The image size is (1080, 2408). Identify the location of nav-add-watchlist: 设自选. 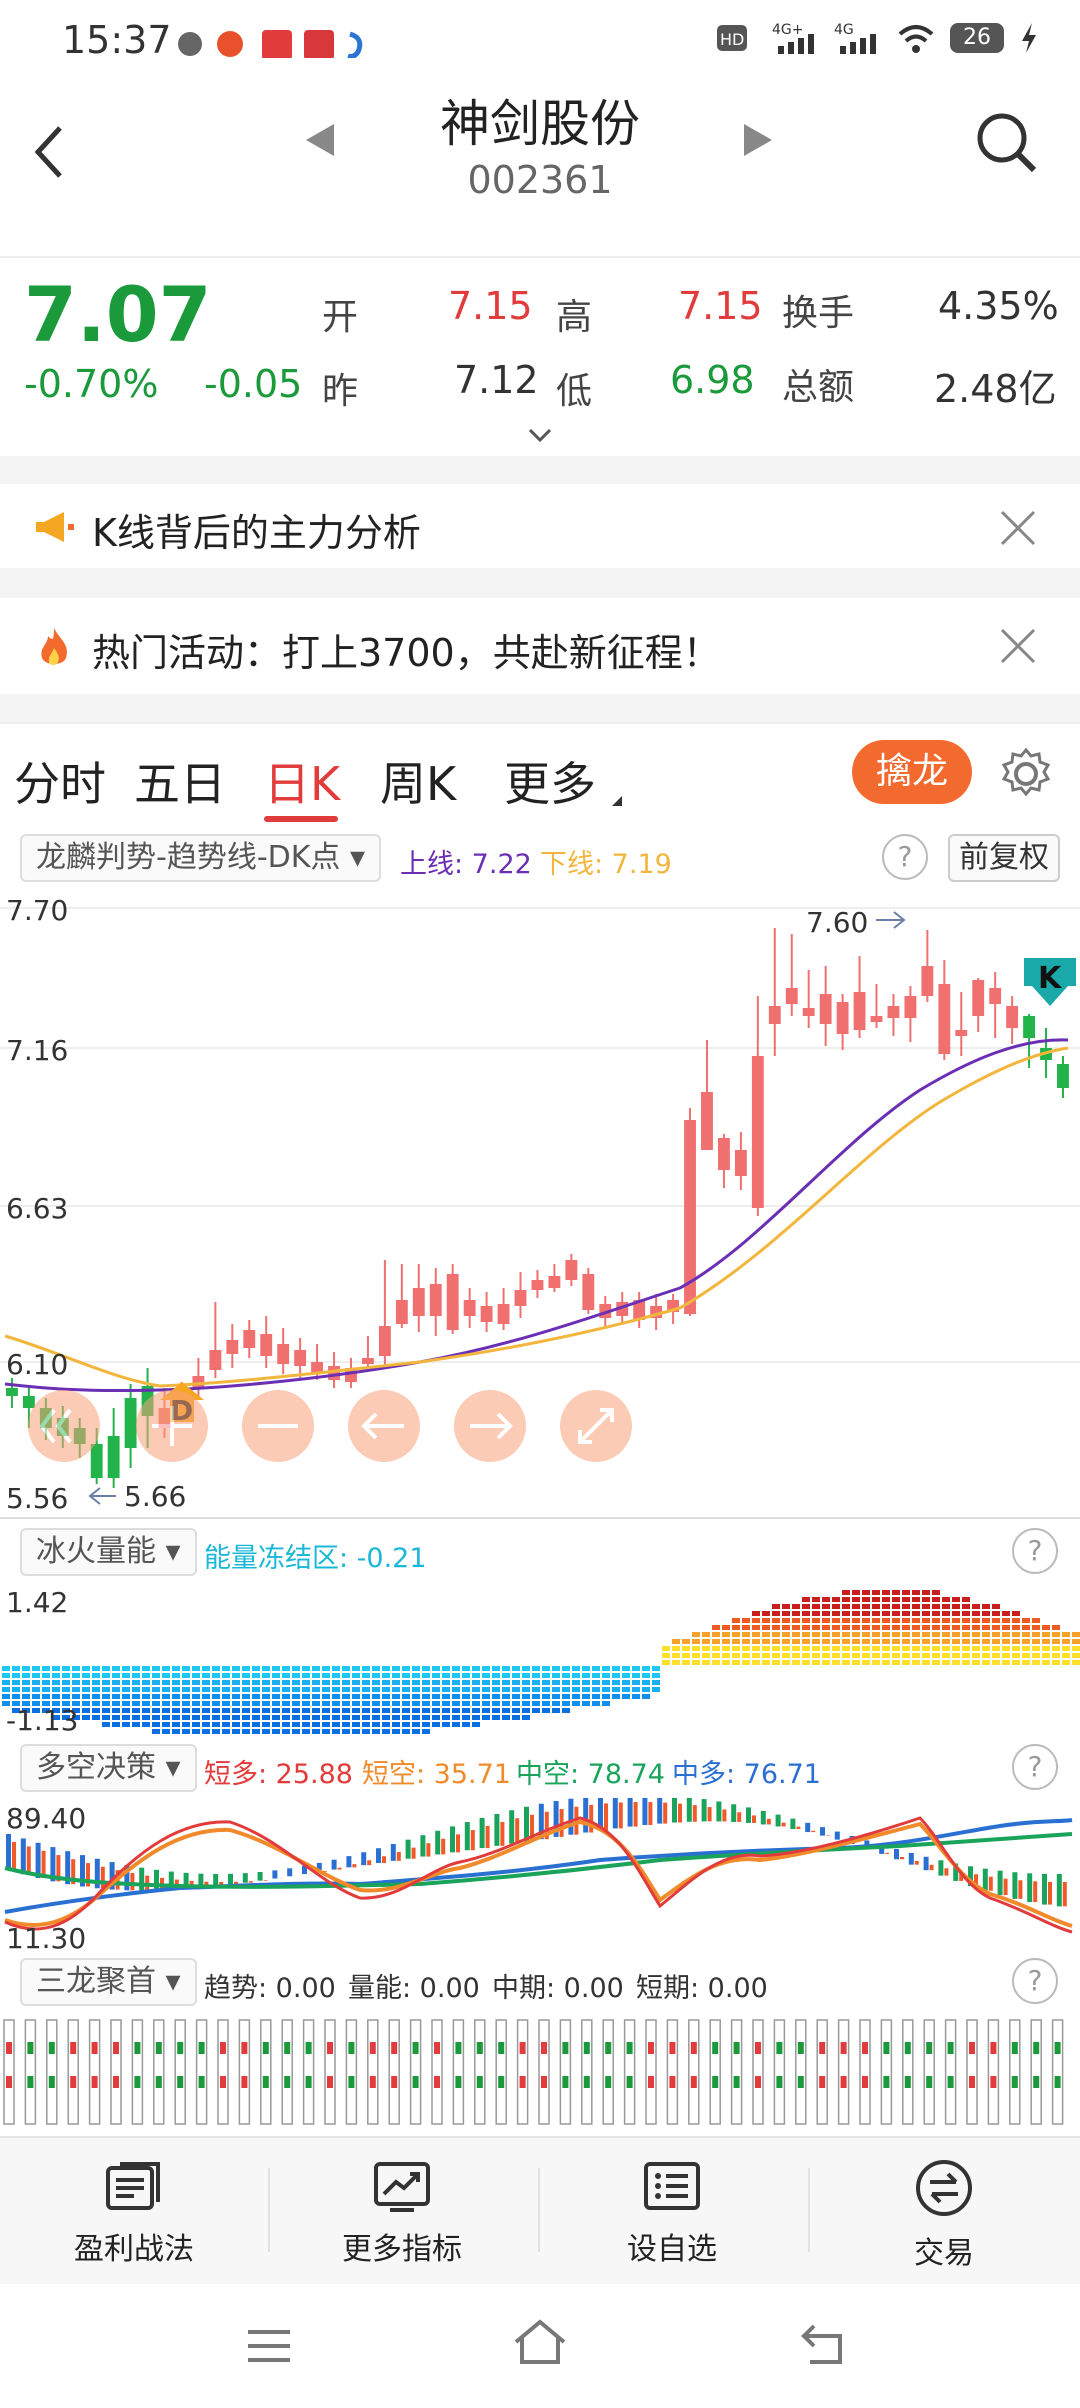
(672, 2213).